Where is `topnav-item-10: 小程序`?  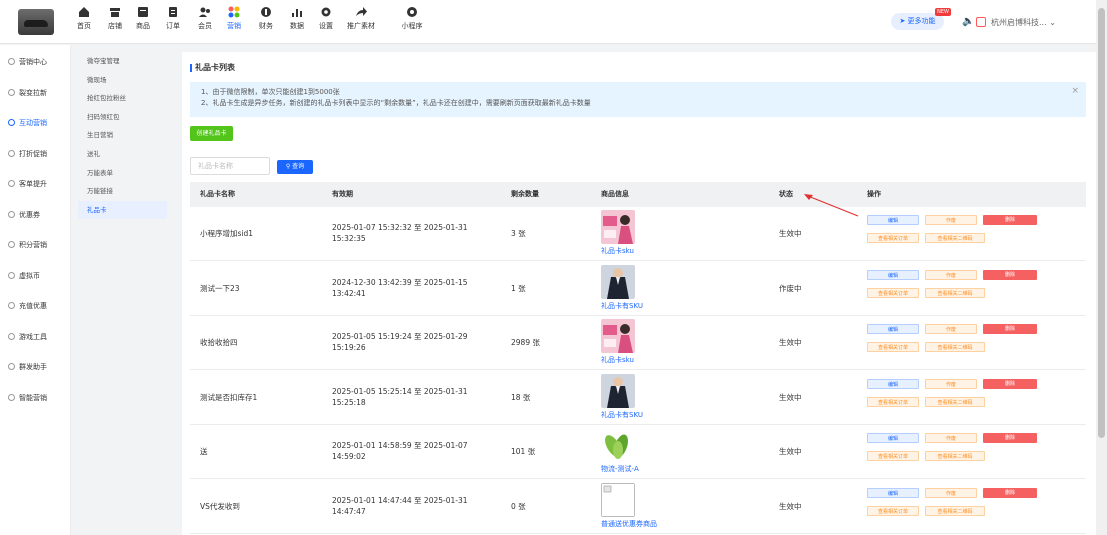 topnav-item-10: 小程序 is located at coordinates (412, 18).